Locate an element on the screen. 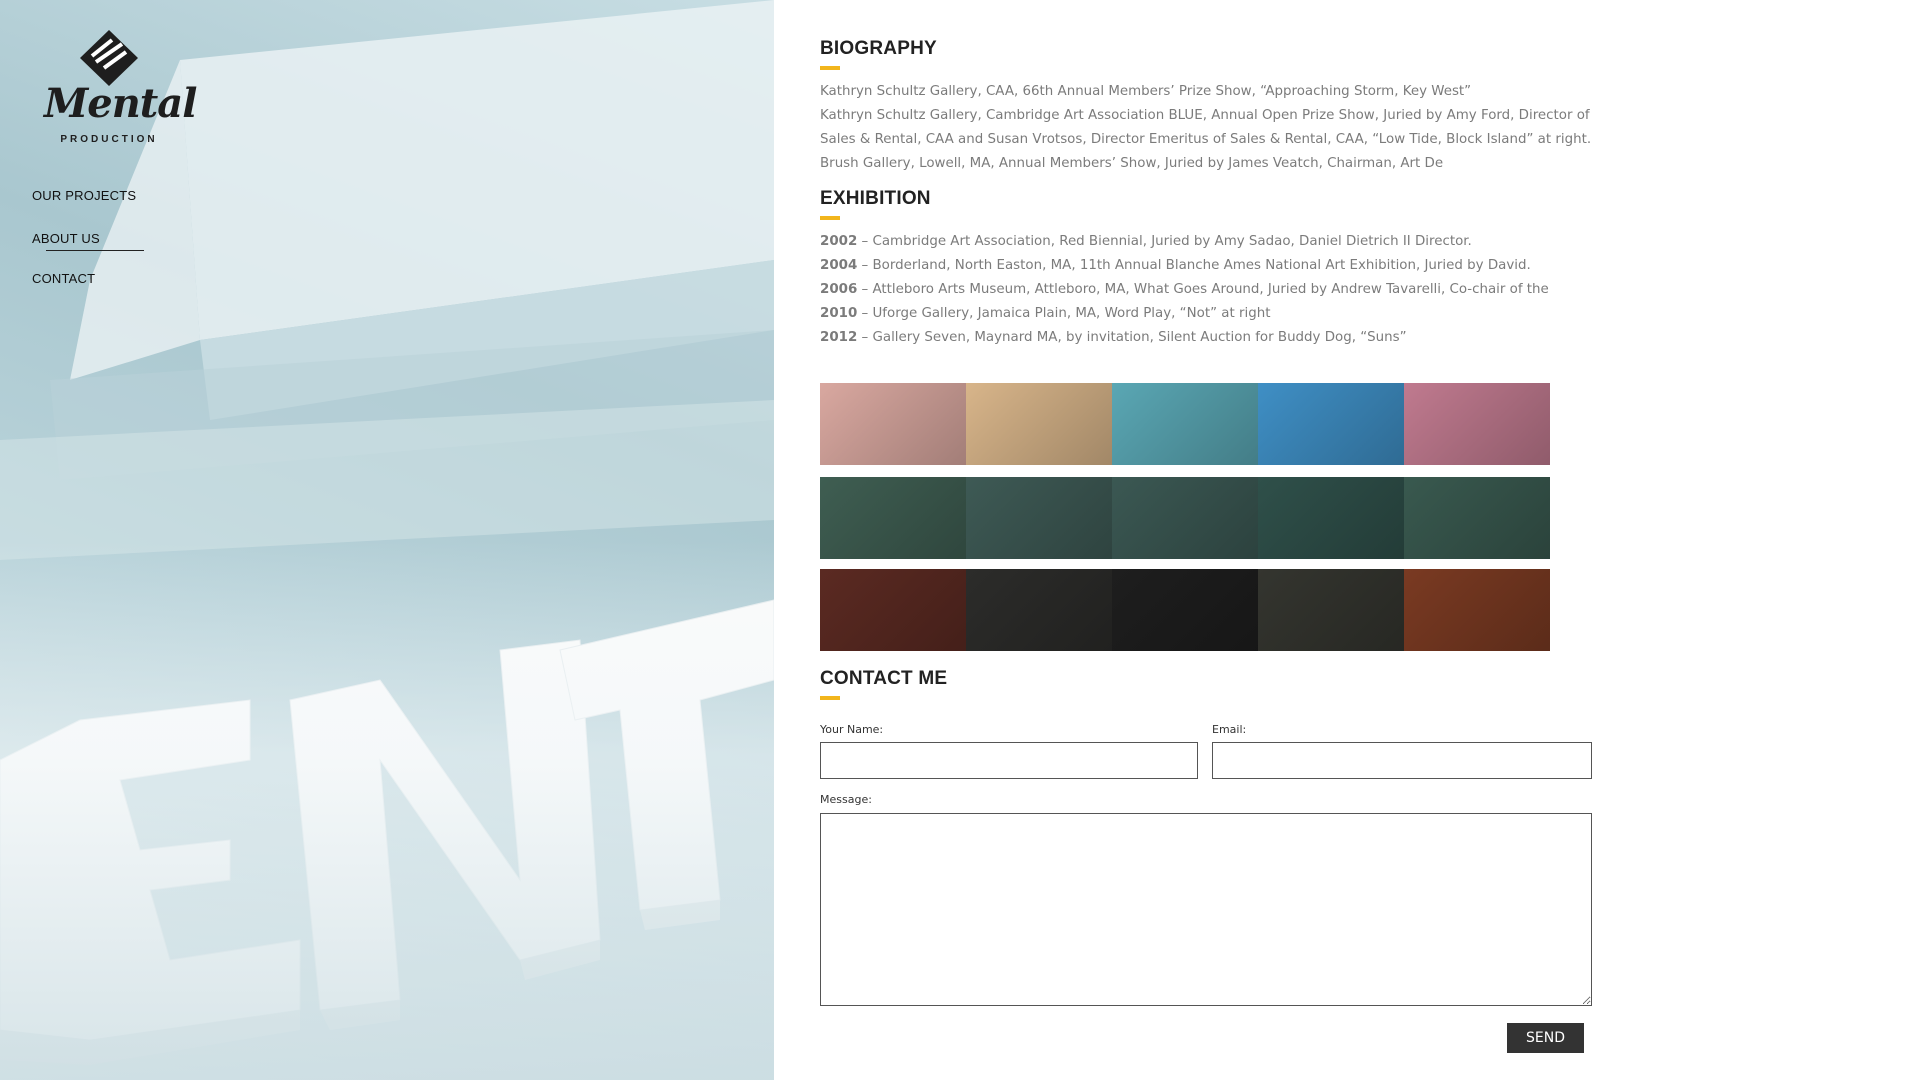 The image size is (1920, 1080). exhibition-title: EXHIBITION is located at coordinates (875, 204).